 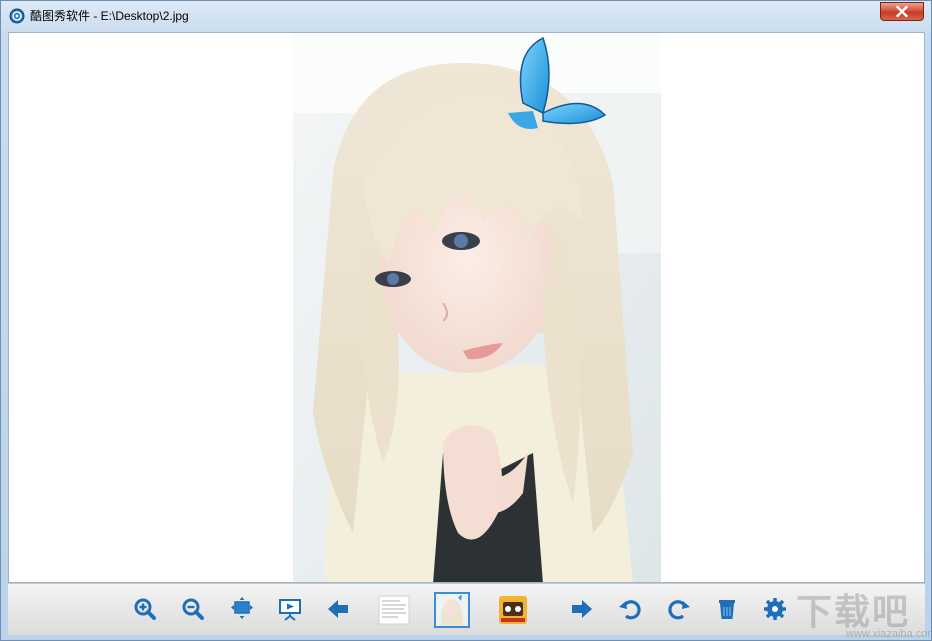 I want to click on photo-thumbnail-image, so click(x=452, y=610).